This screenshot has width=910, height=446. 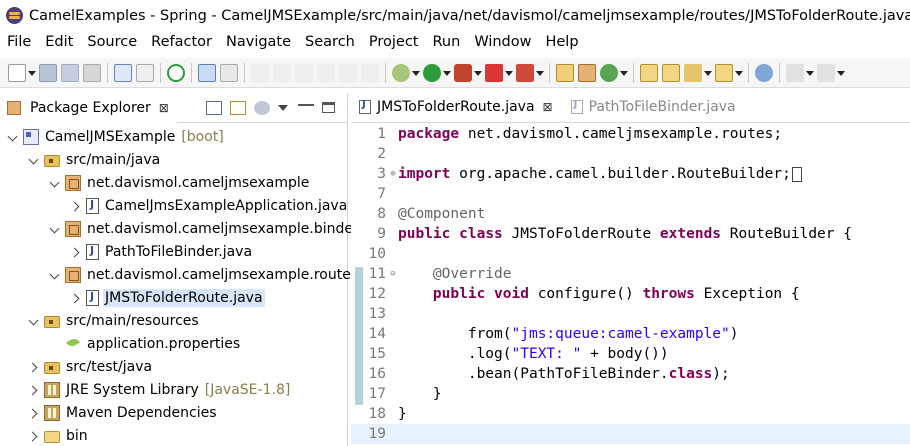 I want to click on next-annotation-dropdown, so click(x=810, y=73).